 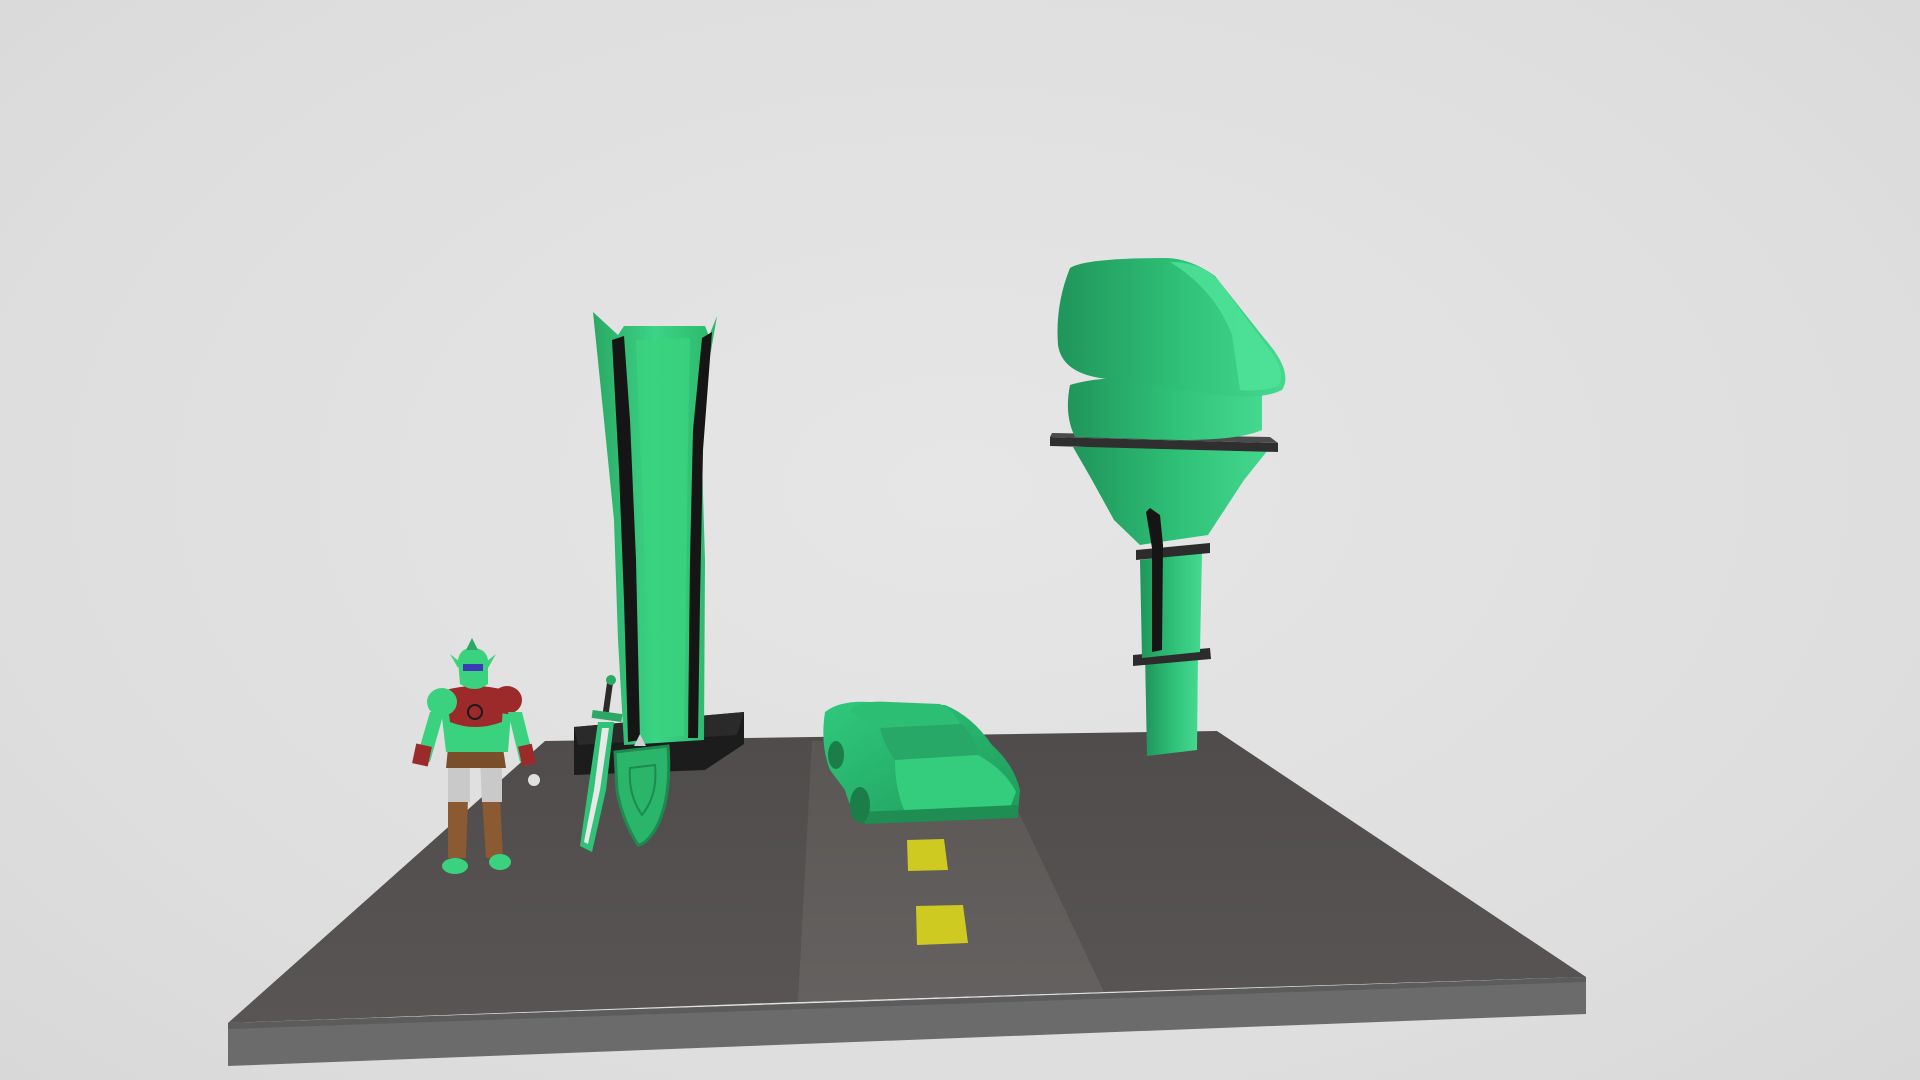 I want to click on character-left-leg, so click(x=458, y=828).